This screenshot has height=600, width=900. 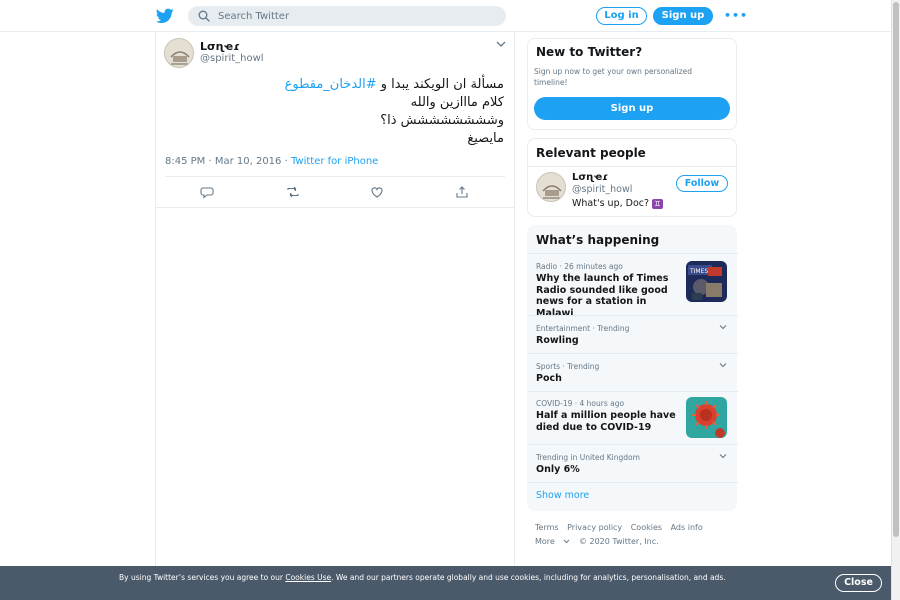 What do you see at coordinates (589, 52) in the screenshot?
I see `card-title: New to Twitter?` at bounding box center [589, 52].